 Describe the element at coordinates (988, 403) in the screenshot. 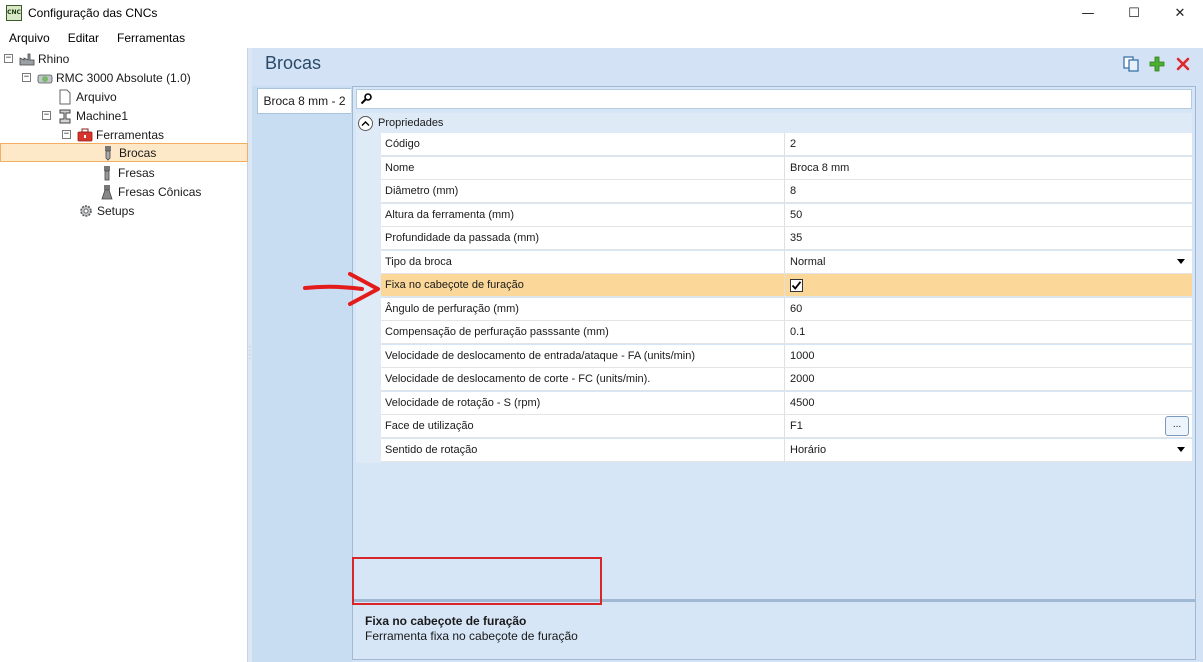

I see `property-value: 4500` at that location.